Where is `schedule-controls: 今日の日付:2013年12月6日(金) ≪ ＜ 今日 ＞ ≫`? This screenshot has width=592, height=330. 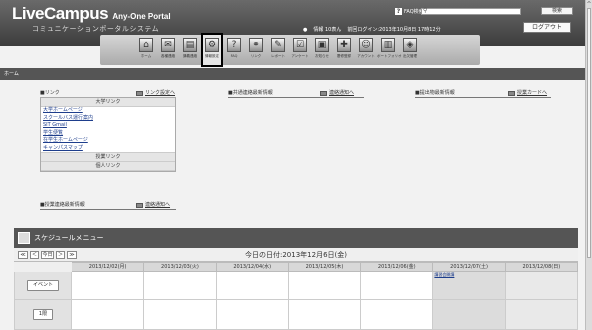 schedule-controls: 今日の日付:2013年12月6日(金) ≪ ＜ 今日 ＞ ≫ is located at coordinates (296, 255).